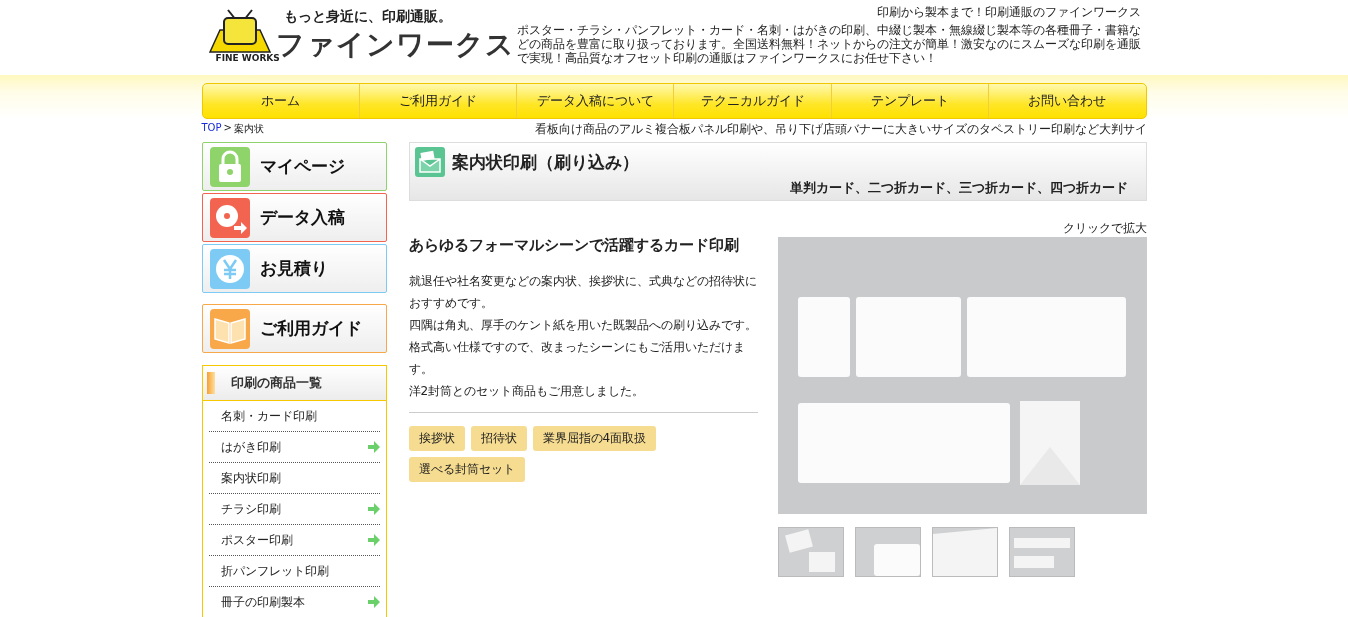  Describe the element at coordinates (596, 101) in the screenshot. I see `nav-link: データ入稿について` at that location.